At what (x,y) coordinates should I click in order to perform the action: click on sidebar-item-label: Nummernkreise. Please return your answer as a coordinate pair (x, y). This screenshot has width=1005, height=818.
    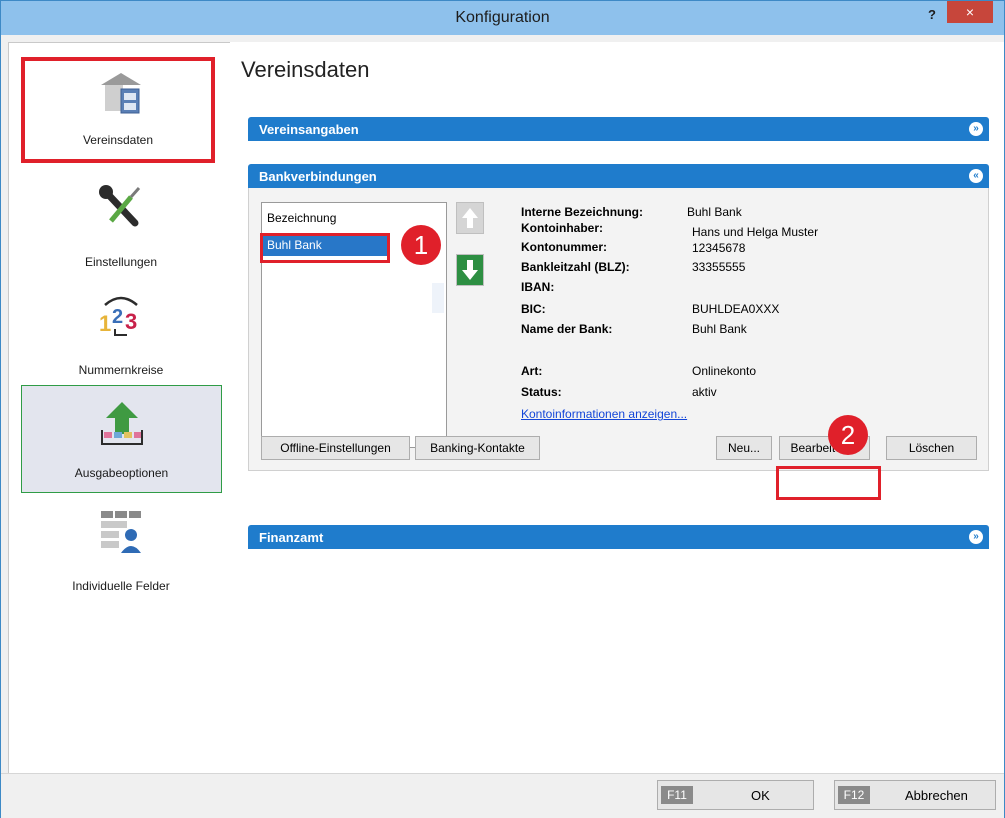
    Looking at the image, I should click on (121, 370).